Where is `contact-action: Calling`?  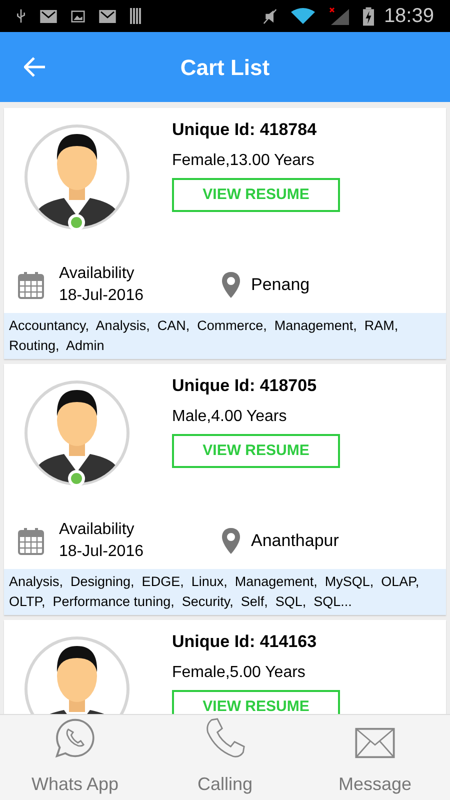 contact-action: Calling is located at coordinates (225, 757).